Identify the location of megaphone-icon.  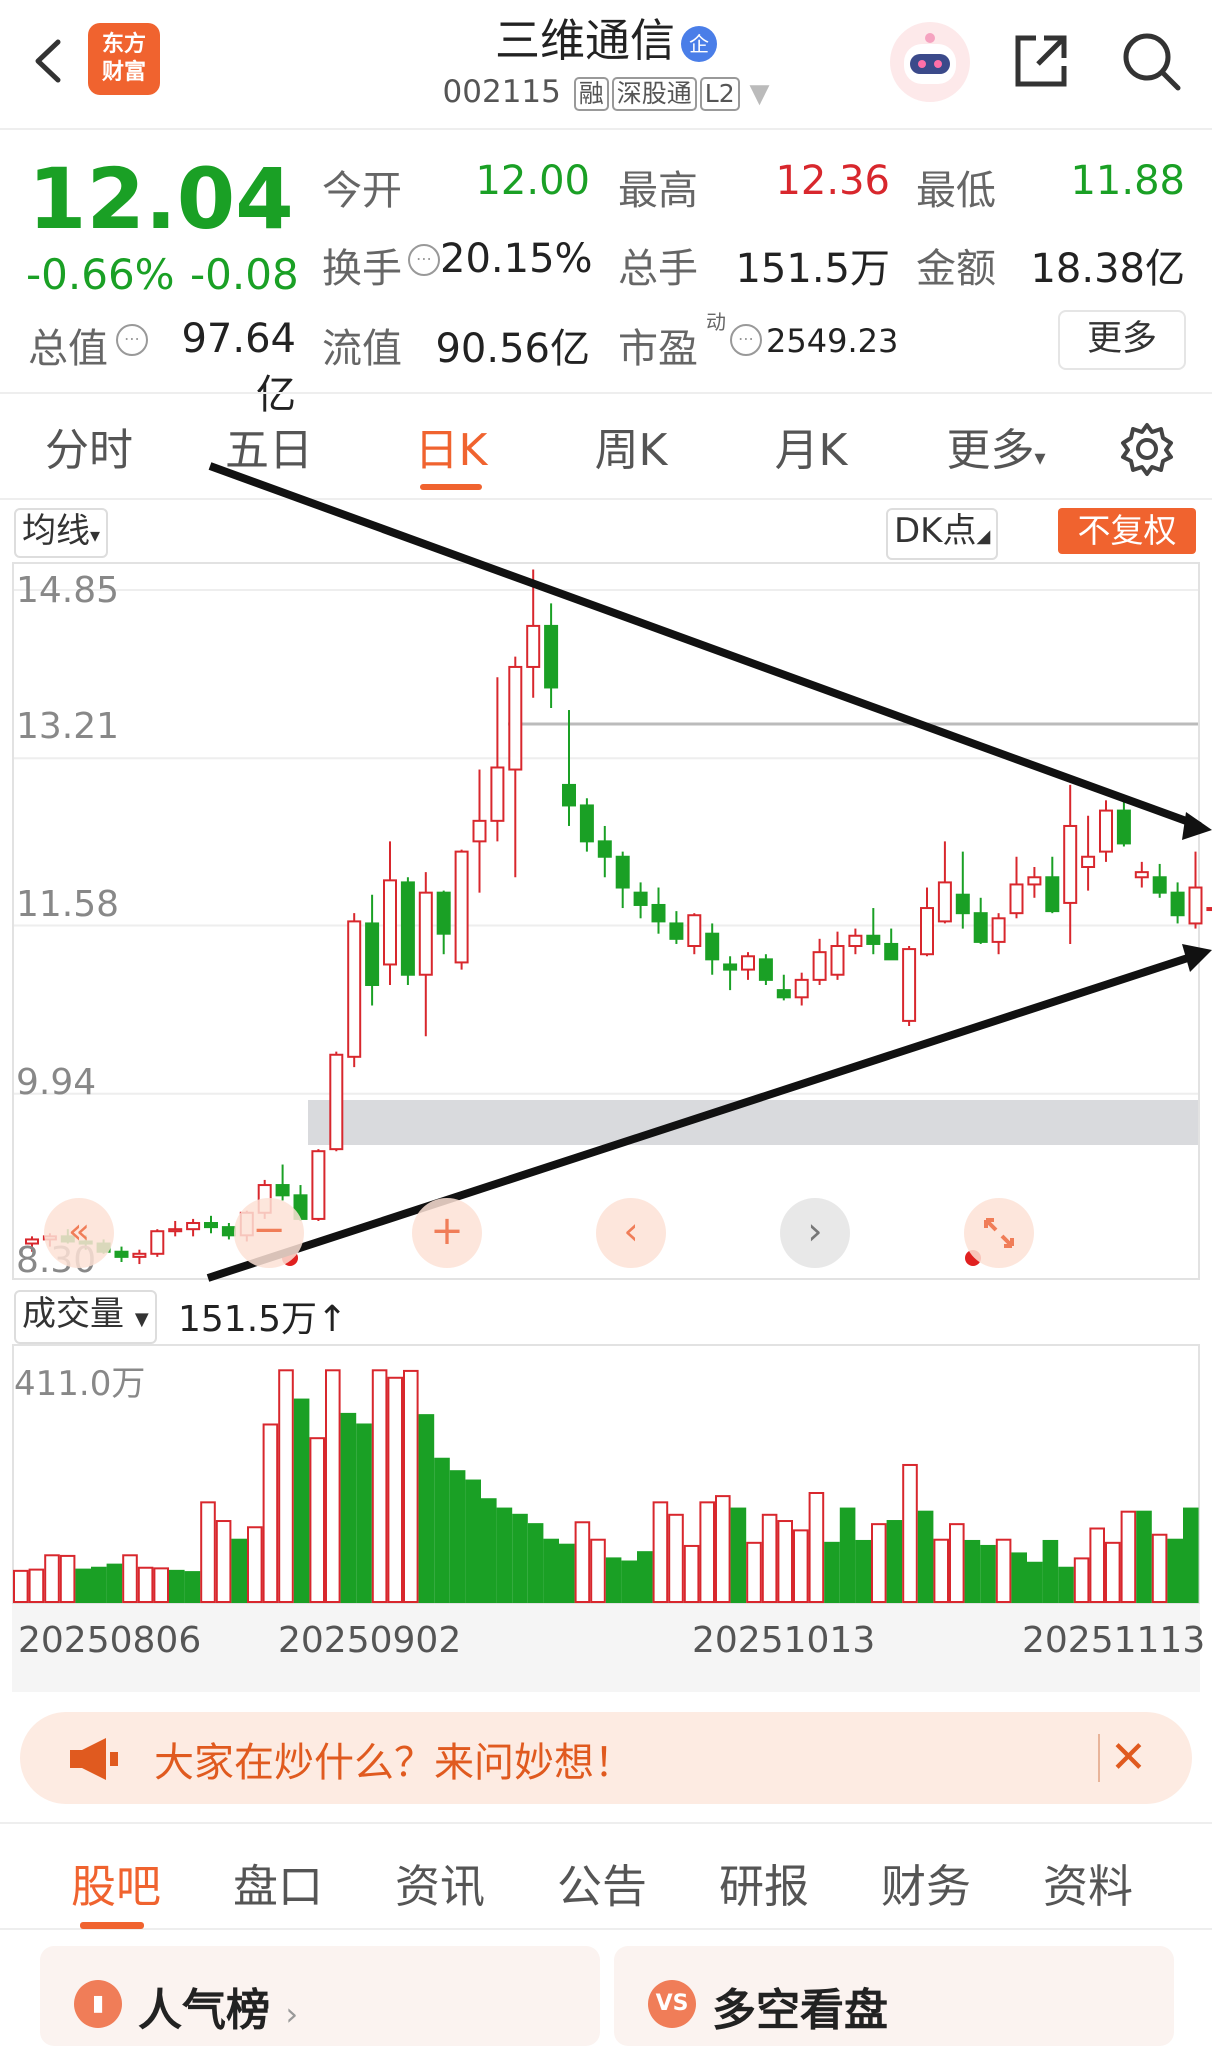
(94, 1759).